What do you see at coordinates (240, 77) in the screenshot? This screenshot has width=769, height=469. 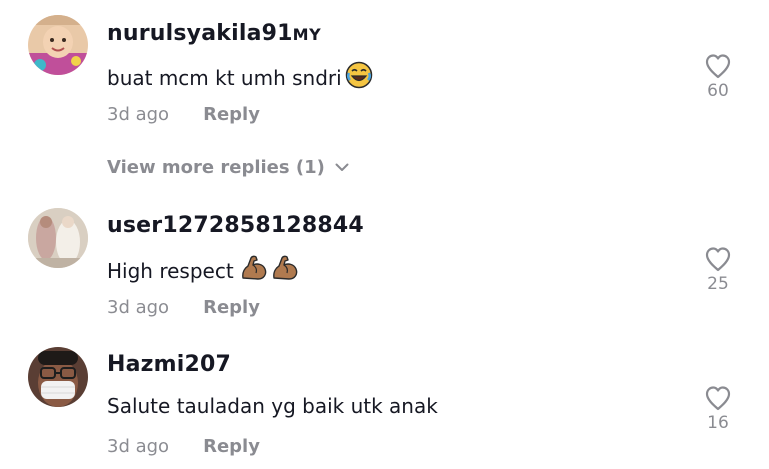 I see `comment-text: buat mcm kt umh sndri` at bounding box center [240, 77].